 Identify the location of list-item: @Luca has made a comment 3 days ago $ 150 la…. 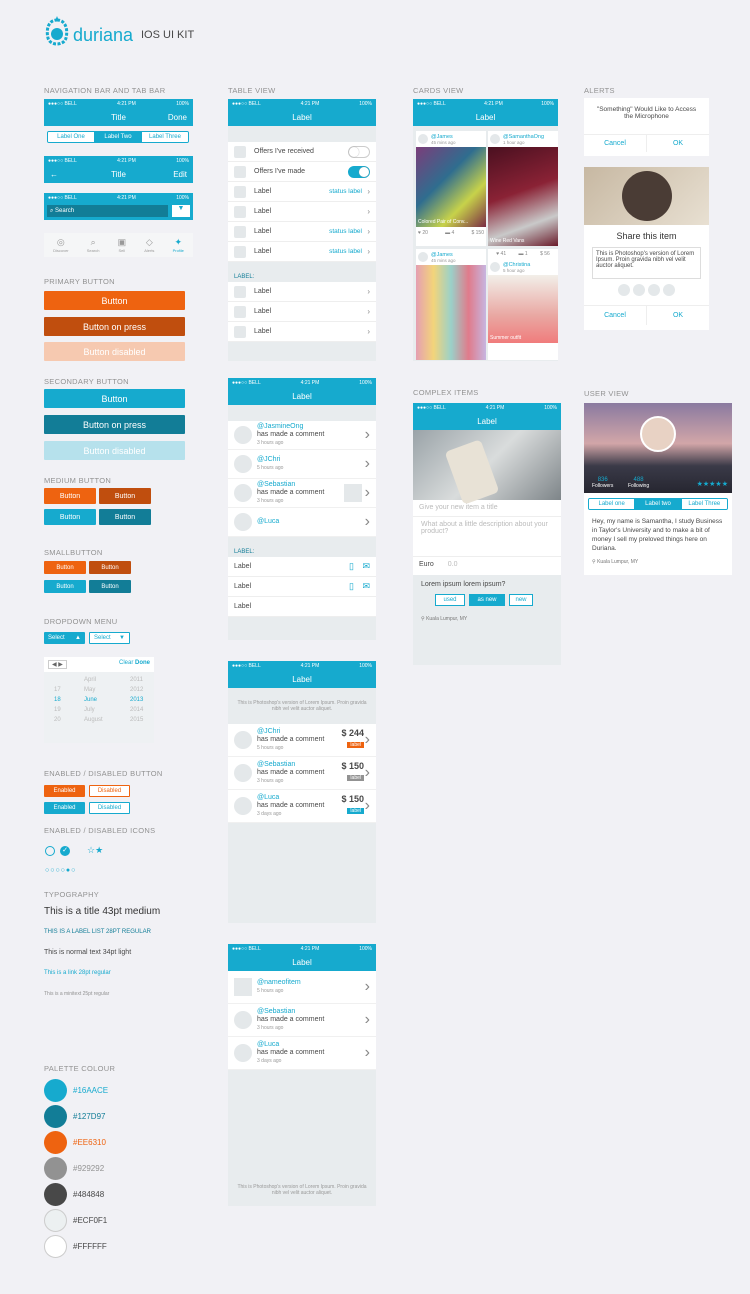
(302, 806).